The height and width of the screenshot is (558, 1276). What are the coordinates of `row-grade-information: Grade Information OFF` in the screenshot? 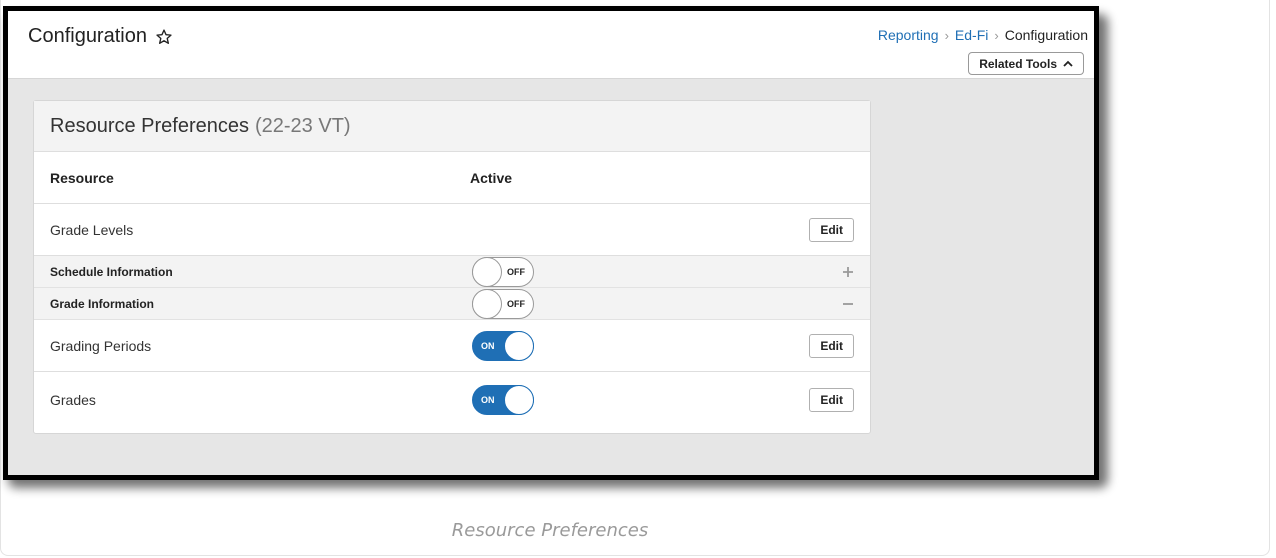 It's located at (452, 304).